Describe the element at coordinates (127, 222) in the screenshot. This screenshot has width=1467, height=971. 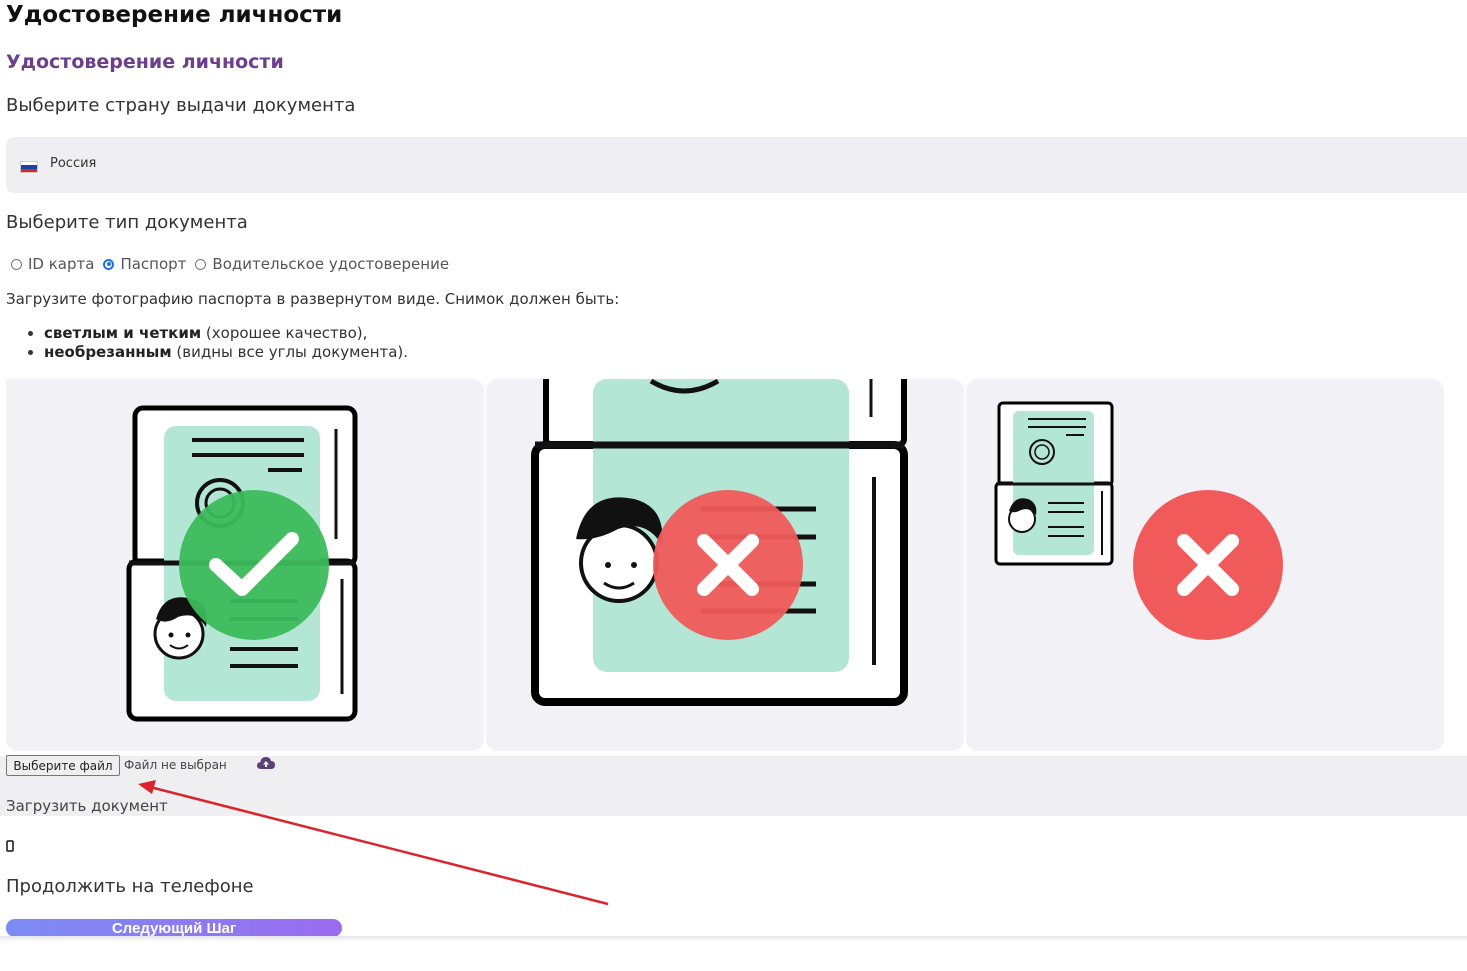
I see `document-type-heading: Выберите тип документа` at that location.